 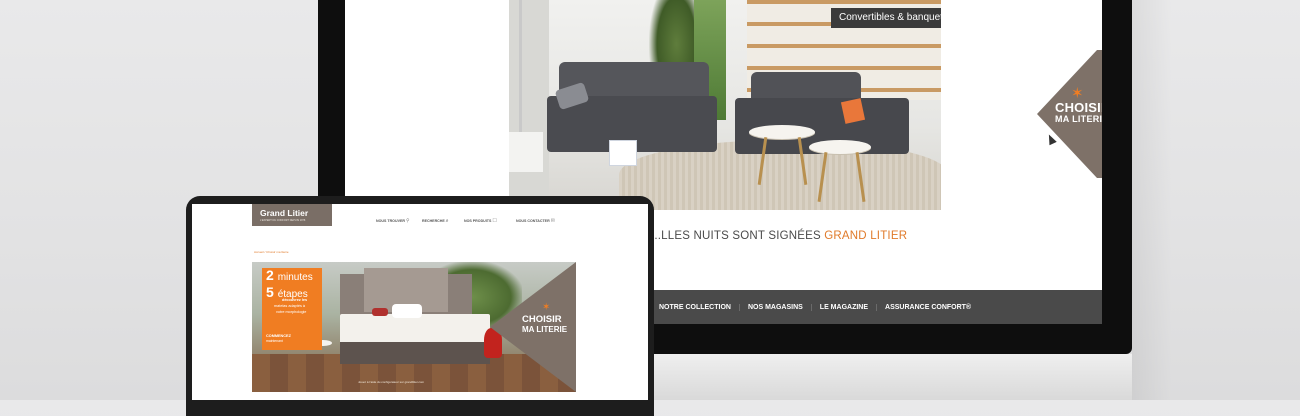 What do you see at coordinates (283, 220) in the screenshot?
I see `brand-tagline: L'EXPERT DU CONFORT DEPUIS 1978` at bounding box center [283, 220].